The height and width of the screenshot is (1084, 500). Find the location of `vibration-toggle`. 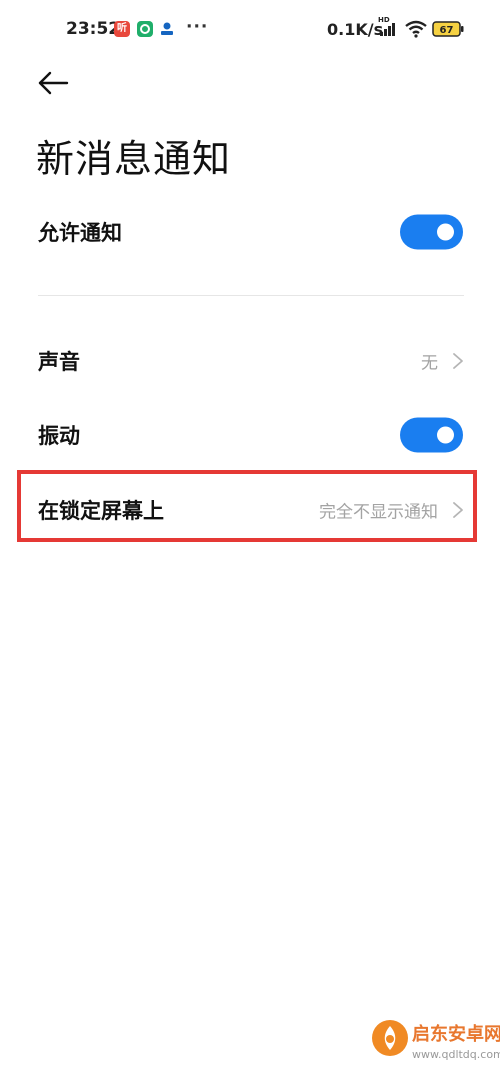

vibration-toggle is located at coordinates (431, 435).